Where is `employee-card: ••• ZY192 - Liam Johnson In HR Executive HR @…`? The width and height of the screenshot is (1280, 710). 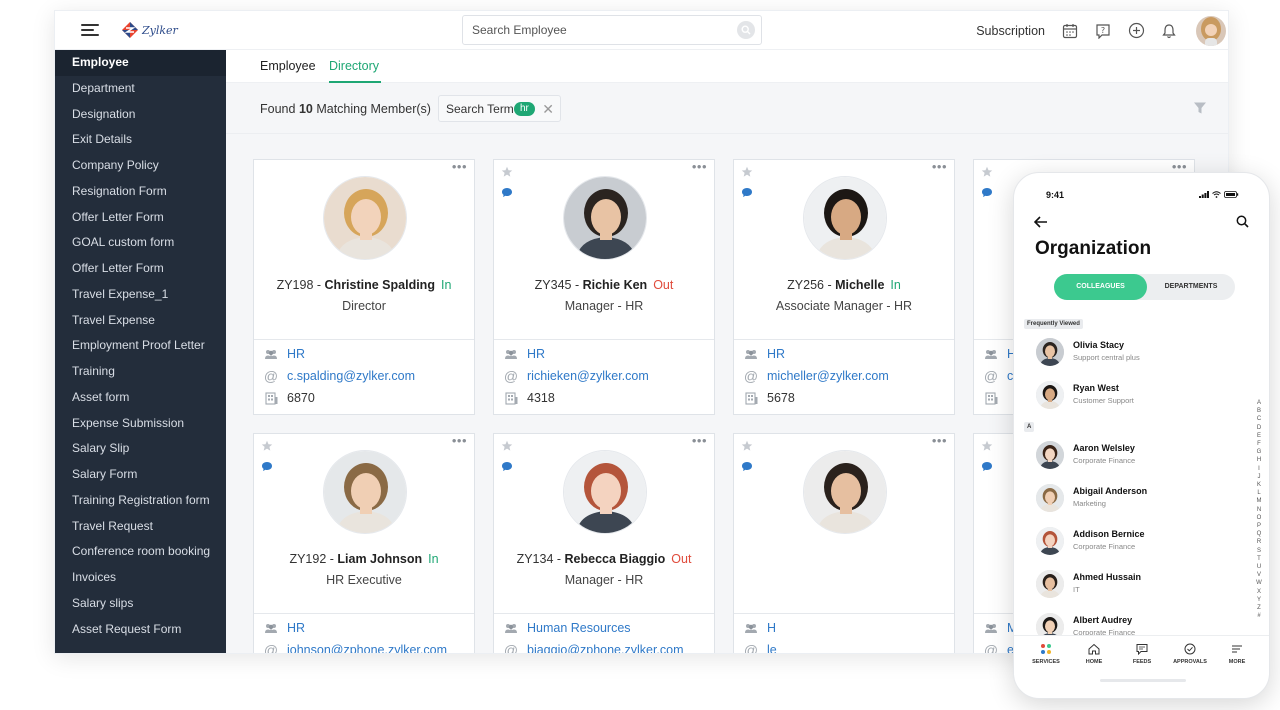 employee-card: ••• ZY192 - Liam Johnson In HR Executive HR @… is located at coordinates (364, 543).